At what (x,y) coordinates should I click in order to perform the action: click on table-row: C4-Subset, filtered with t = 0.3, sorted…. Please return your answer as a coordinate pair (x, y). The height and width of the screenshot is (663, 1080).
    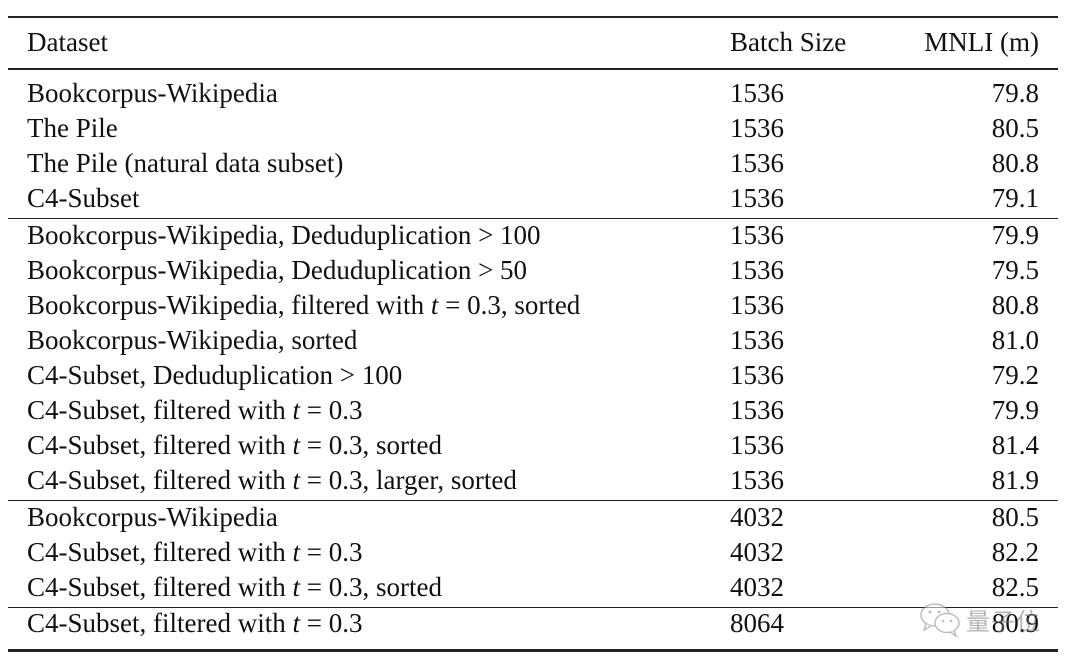
    Looking at the image, I should click on (540, 445).